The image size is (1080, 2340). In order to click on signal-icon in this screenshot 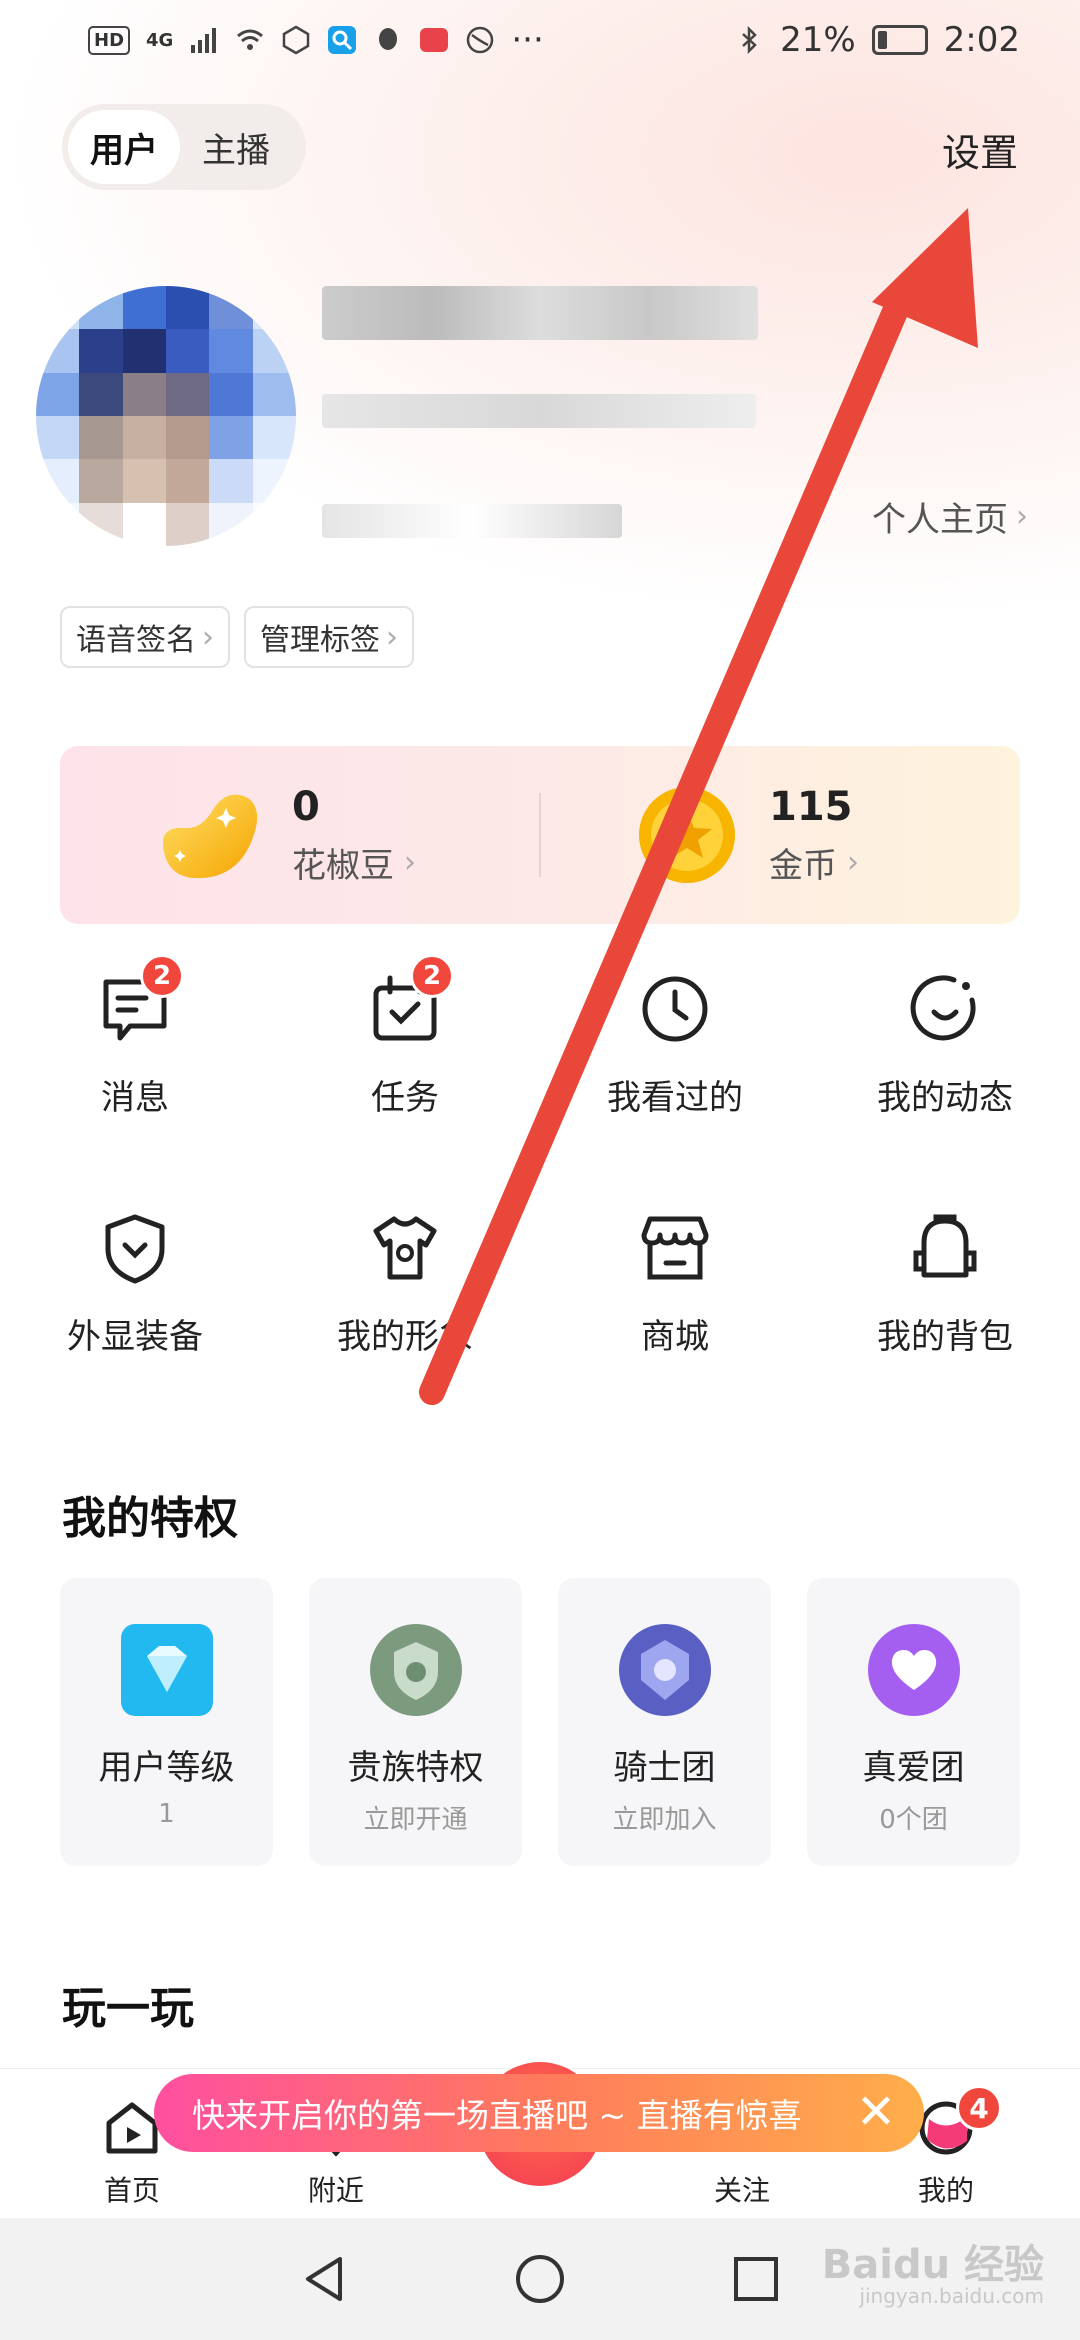, I will do `click(204, 40)`.